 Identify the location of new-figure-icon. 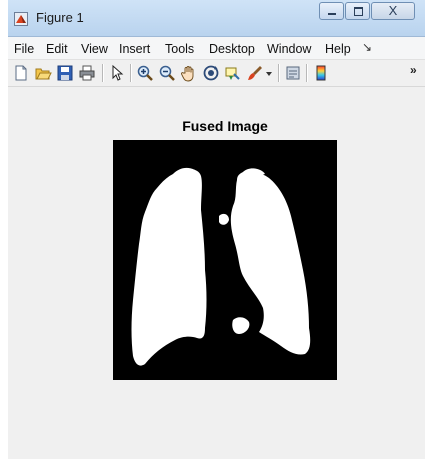
(21, 73).